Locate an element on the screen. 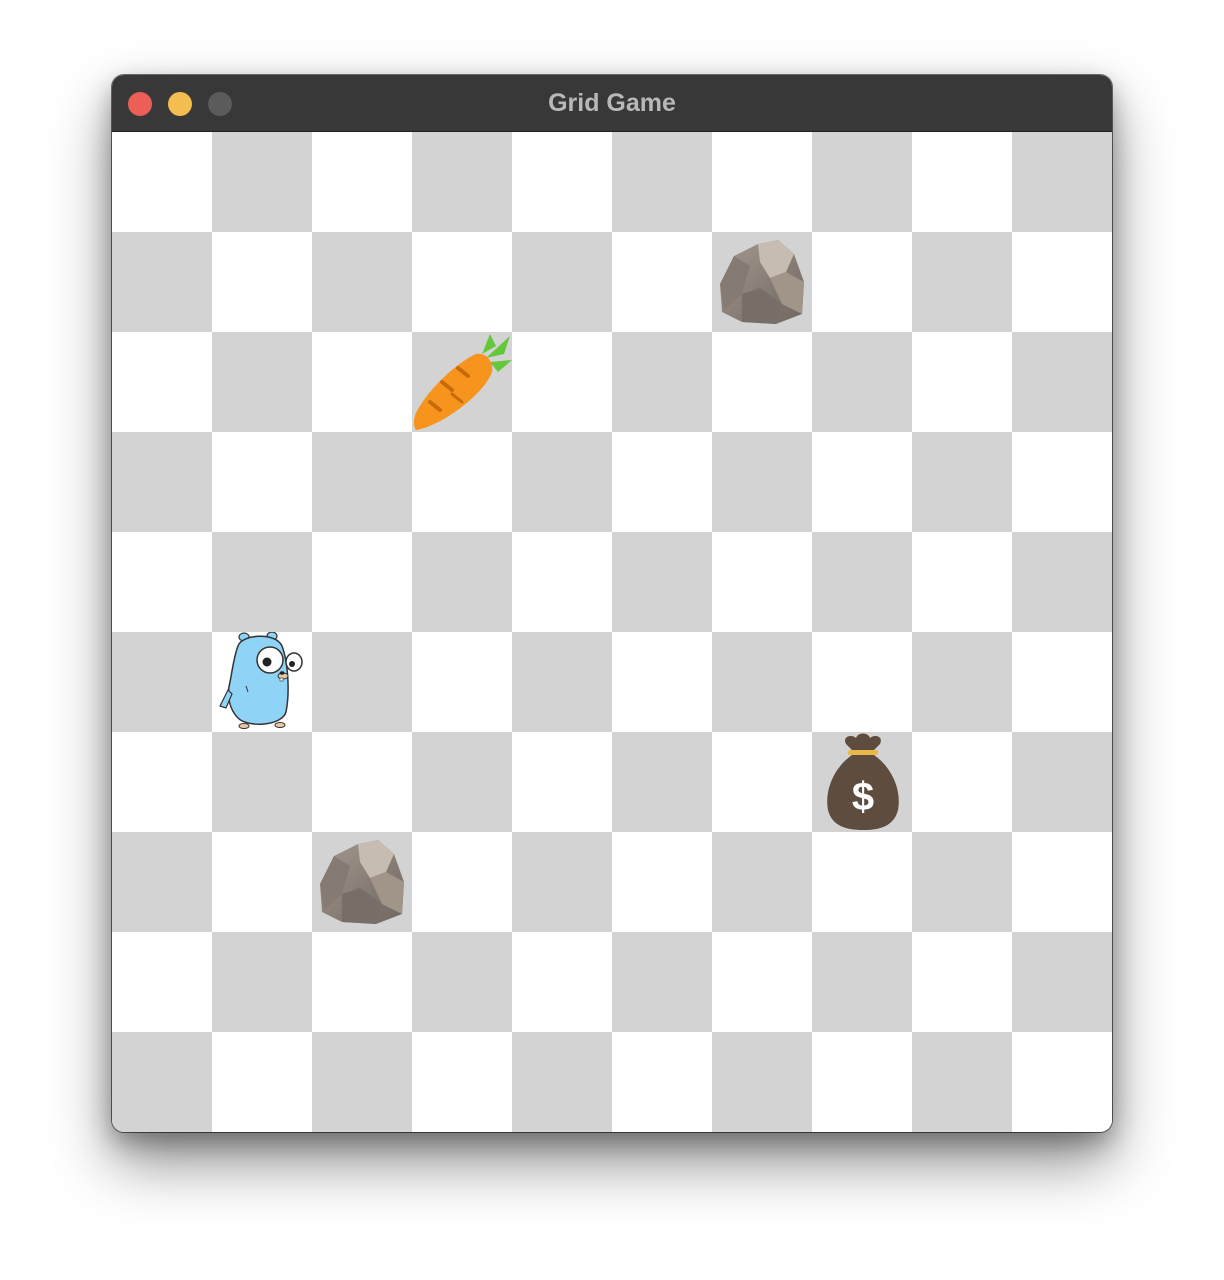 This screenshot has width=1224, height=1280. title-bar: Grid Game is located at coordinates (612, 103).